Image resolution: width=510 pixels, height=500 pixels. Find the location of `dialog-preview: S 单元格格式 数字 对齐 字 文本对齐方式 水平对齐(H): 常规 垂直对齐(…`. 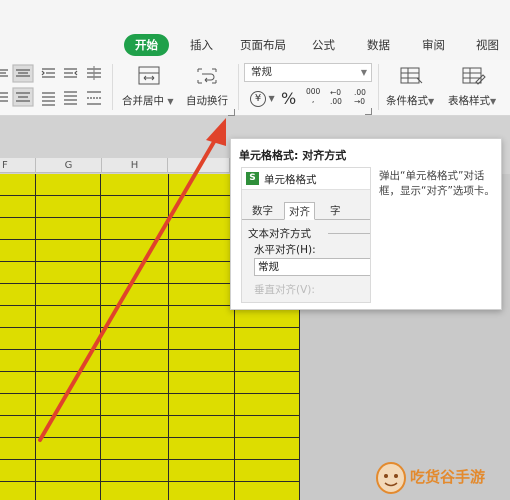

dialog-preview: S 单元格格式 数字 对齐 字 文本对齐方式 水平对齐(H): 常规 垂直对齐(… is located at coordinates (306, 235).